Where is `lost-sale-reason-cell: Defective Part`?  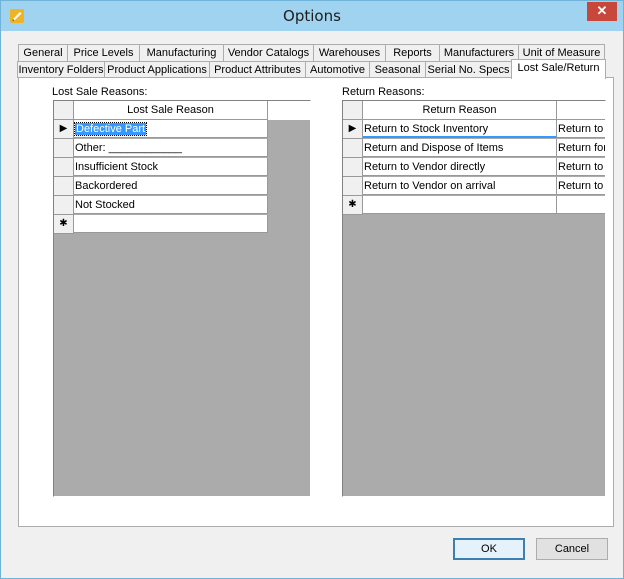
lost-sale-reason-cell: Defective Part is located at coordinates (171, 129).